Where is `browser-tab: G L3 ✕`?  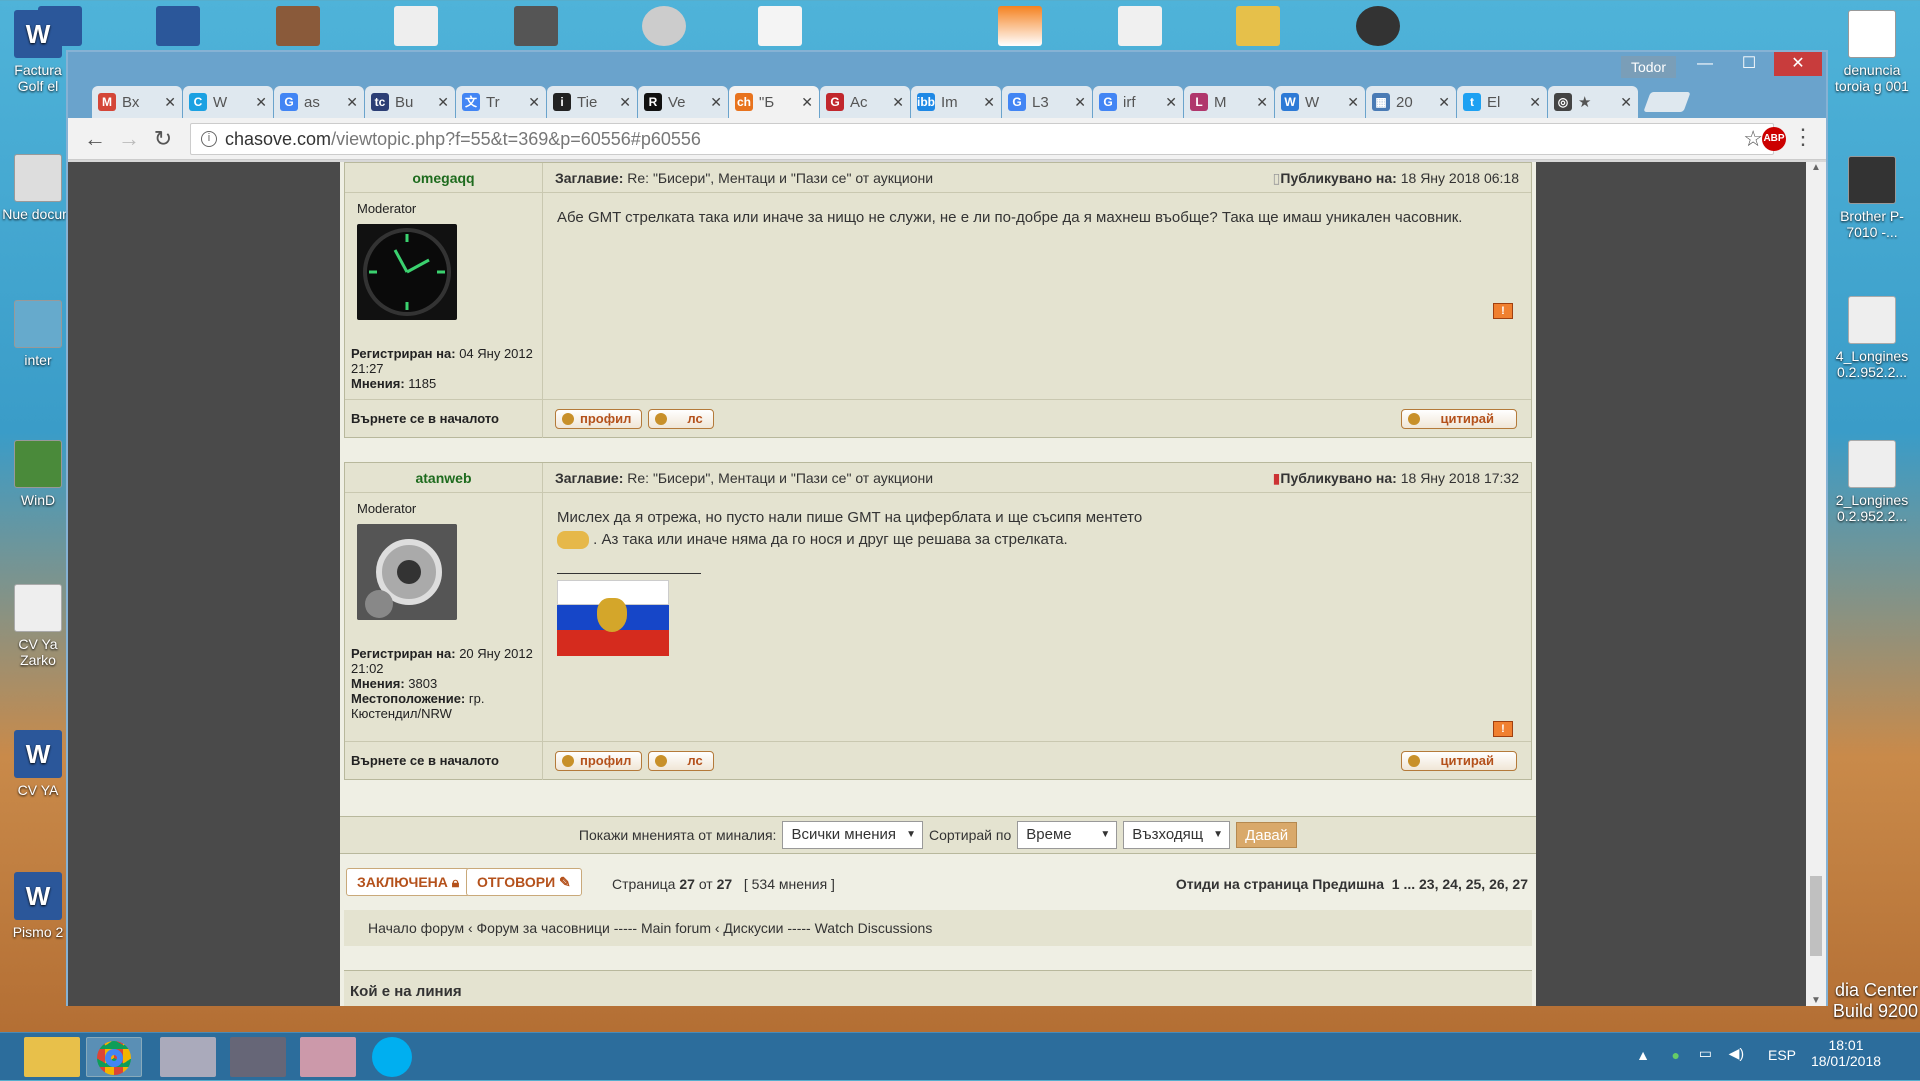 browser-tab: G L3 ✕ is located at coordinates (1047, 102).